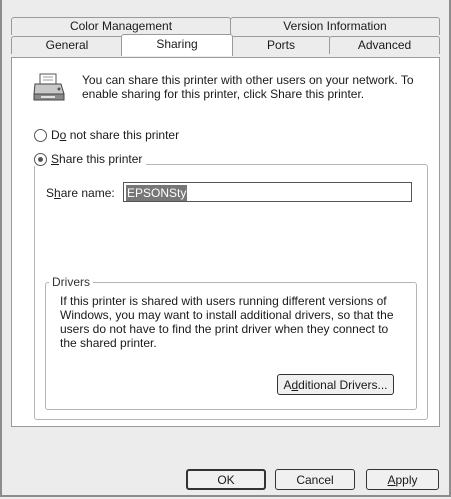 The image size is (451, 499). I want to click on tab-label: Ports, so click(280, 45).